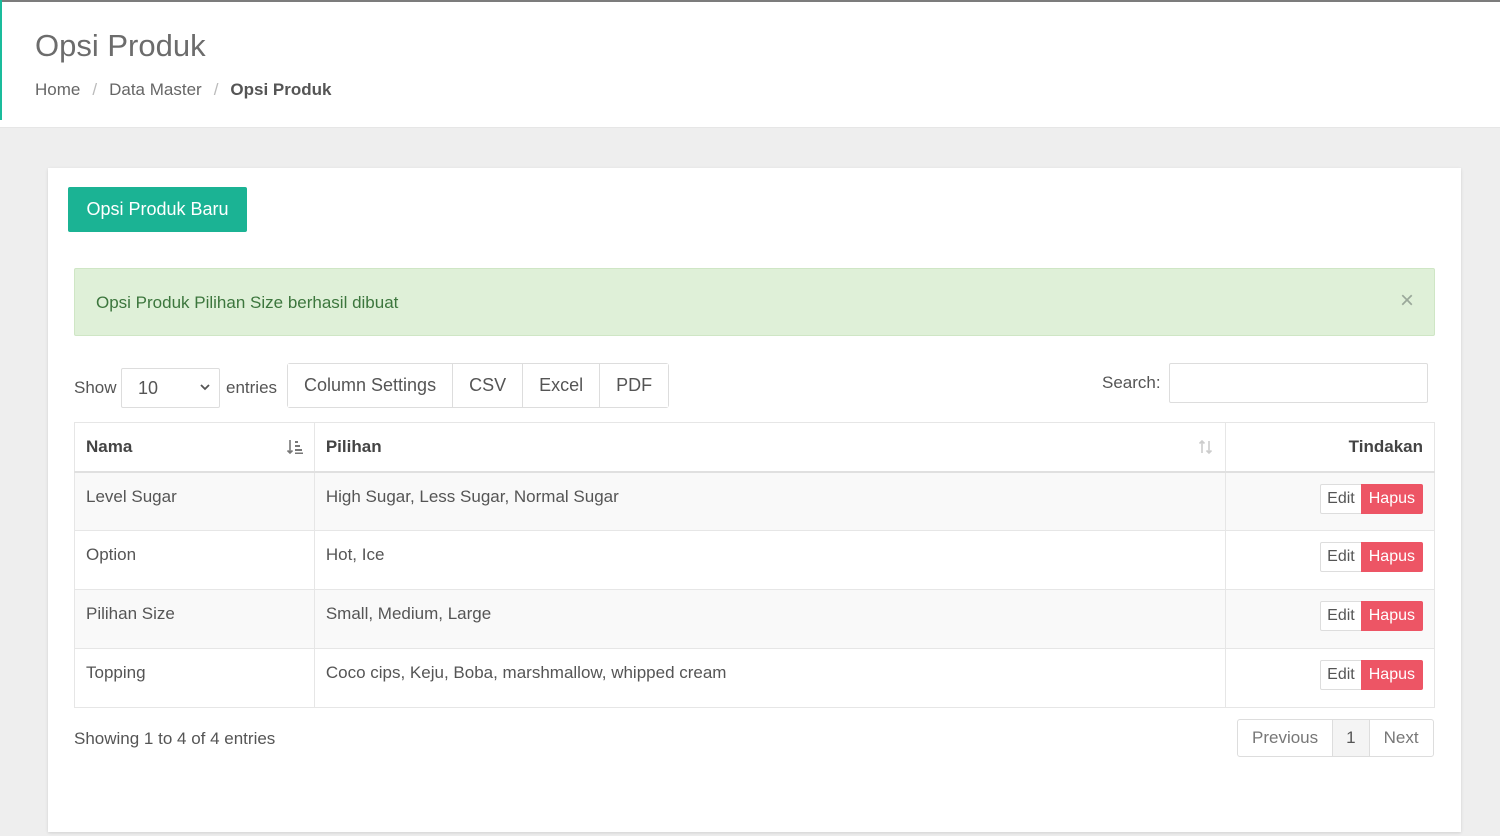 The width and height of the screenshot is (1500, 836). I want to click on column-header-tindakan: Tindakan, so click(1330, 447).